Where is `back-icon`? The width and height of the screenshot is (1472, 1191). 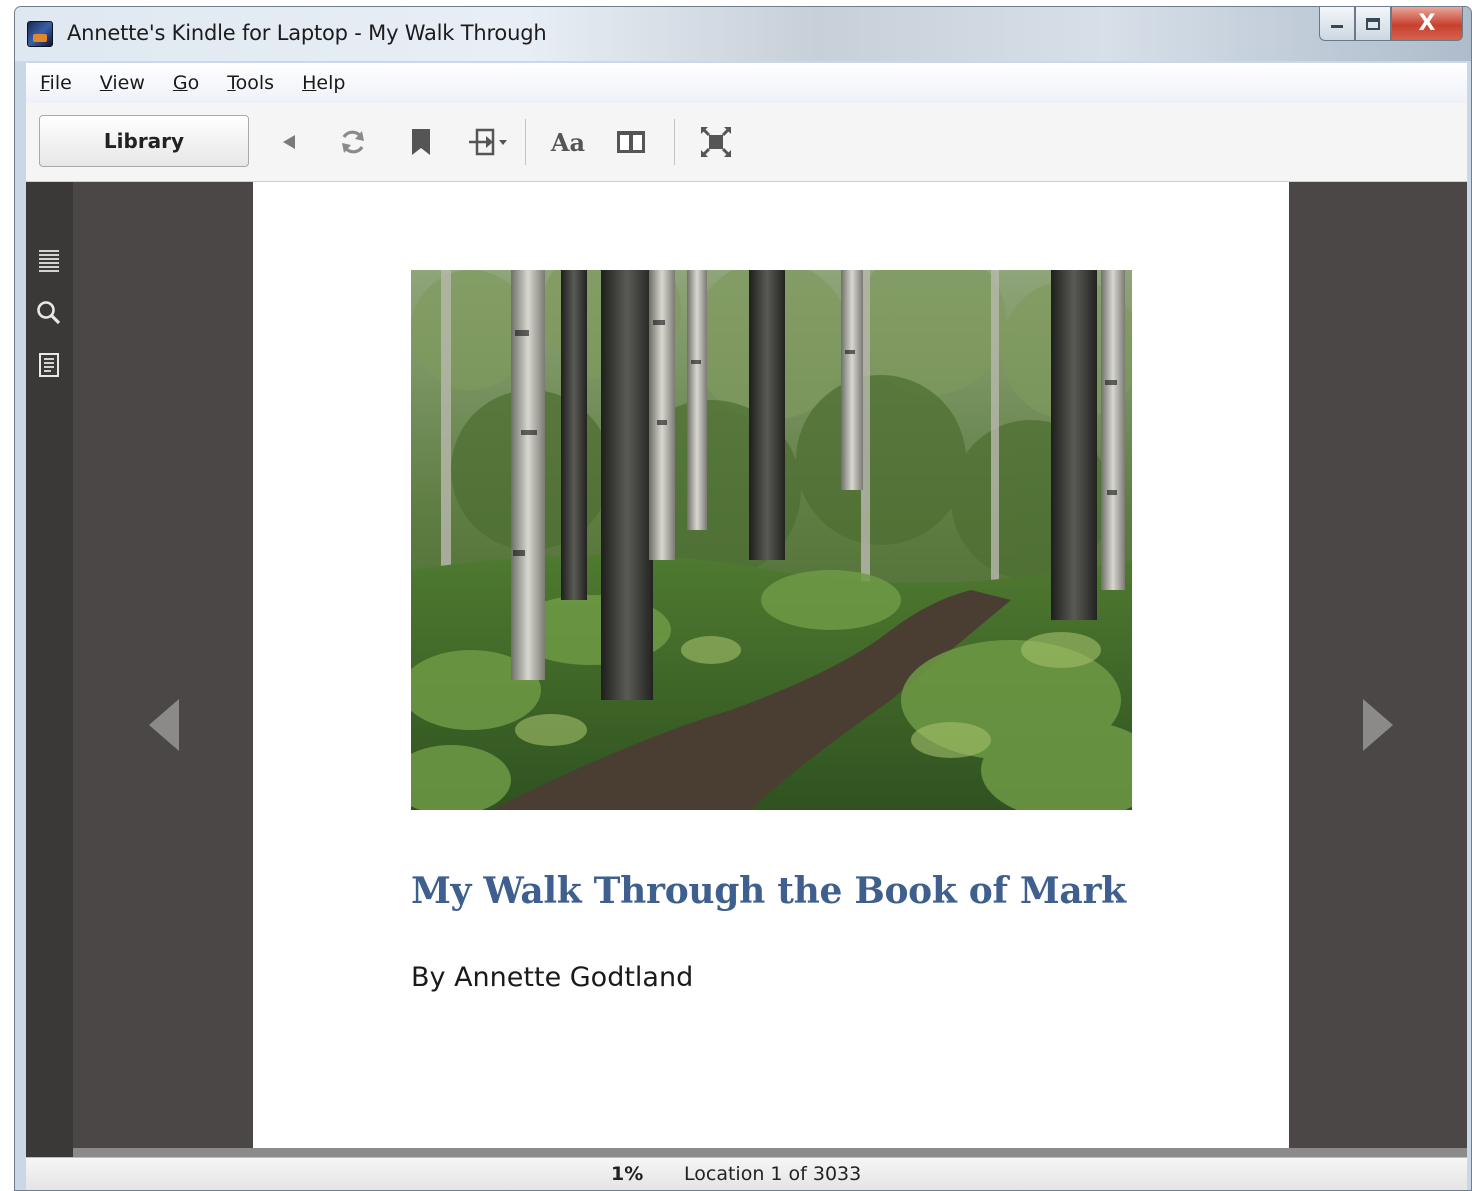
back-icon is located at coordinates (289, 142).